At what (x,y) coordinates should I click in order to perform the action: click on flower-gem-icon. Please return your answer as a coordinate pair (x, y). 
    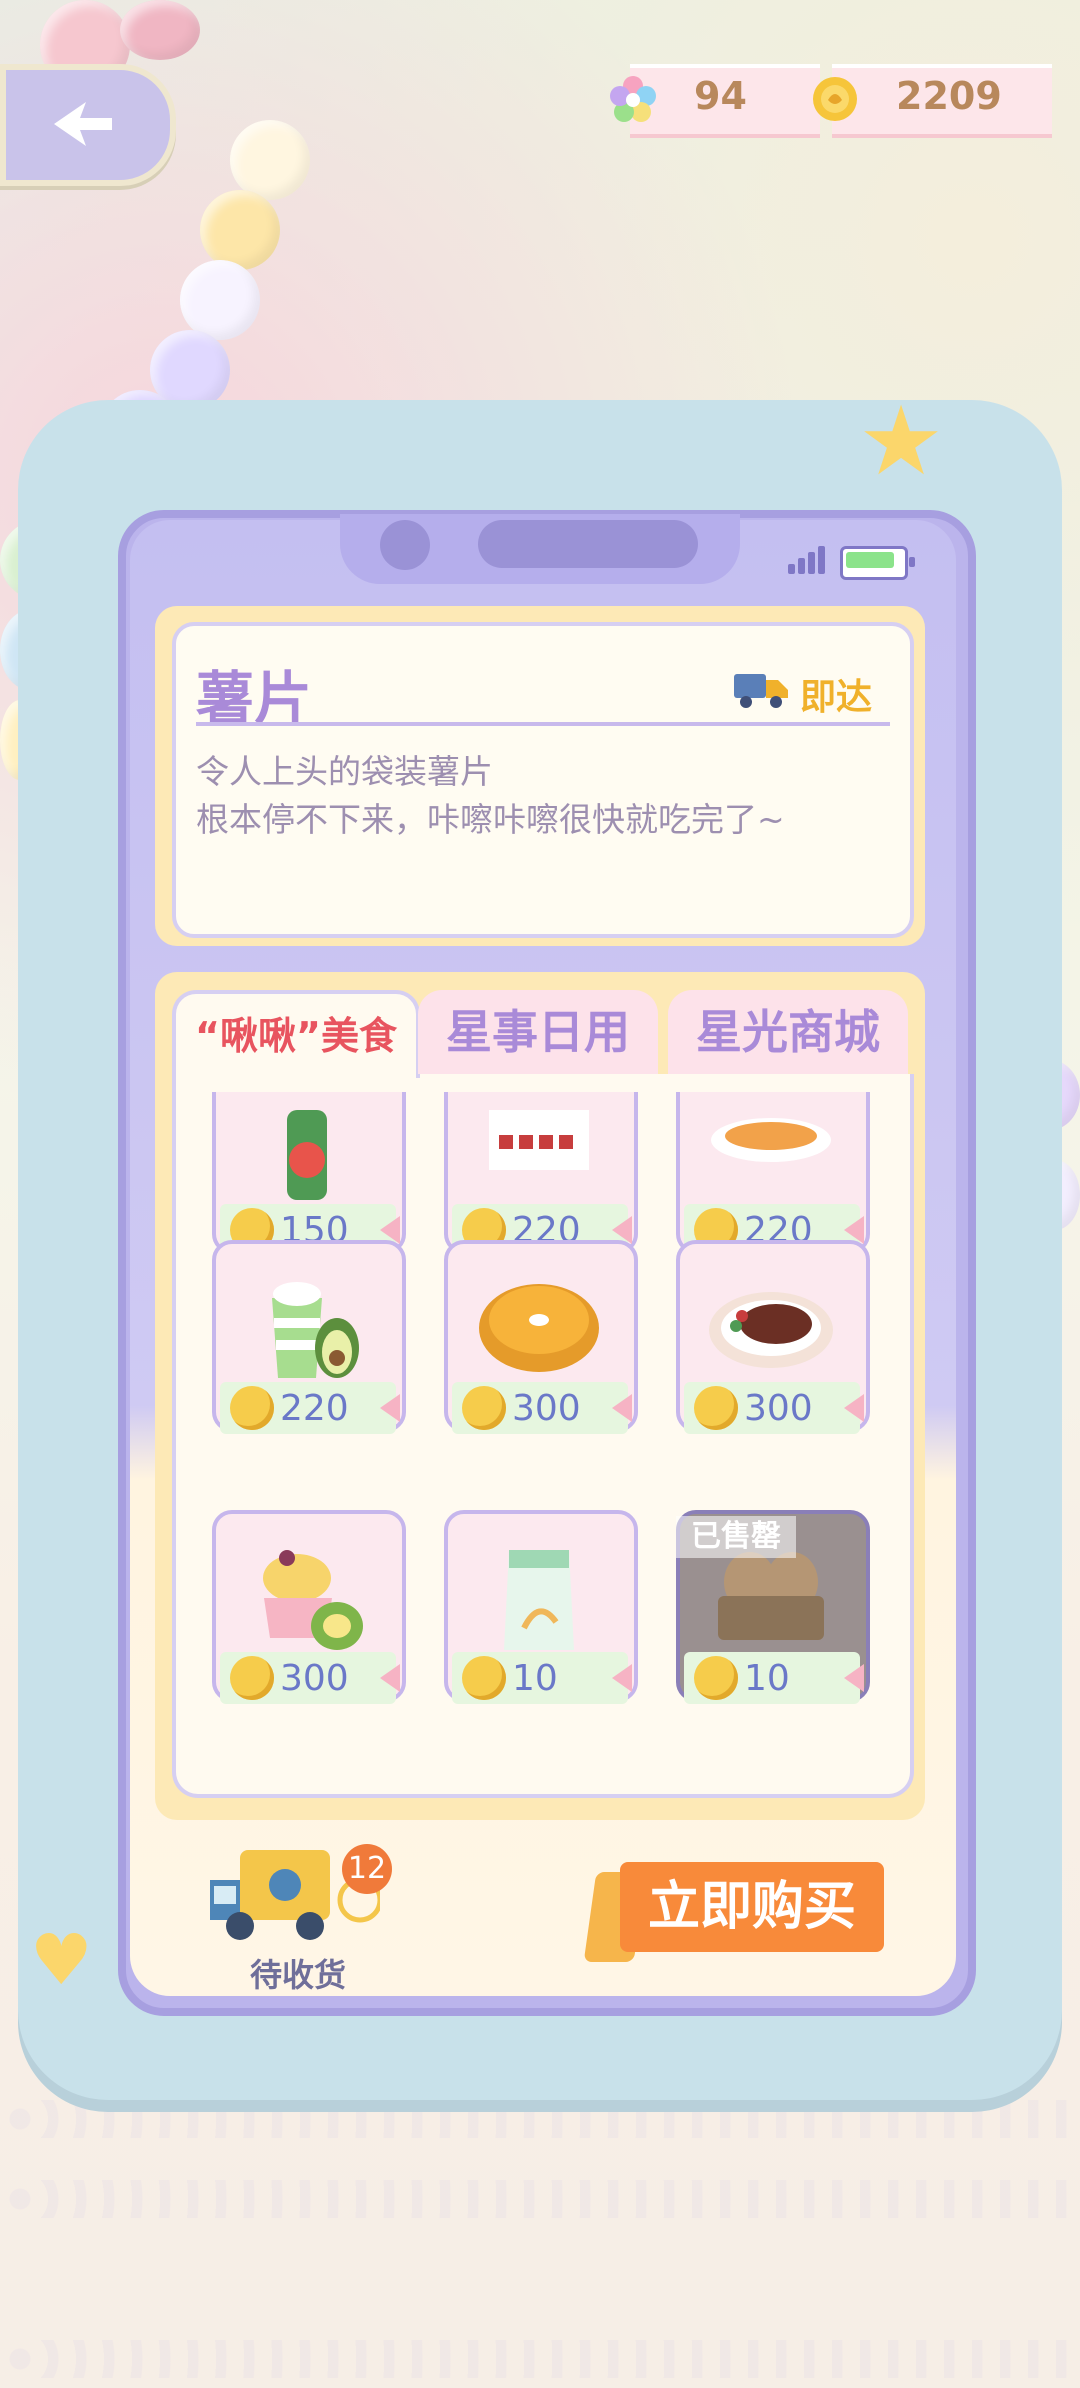
    Looking at the image, I should click on (633, 99).